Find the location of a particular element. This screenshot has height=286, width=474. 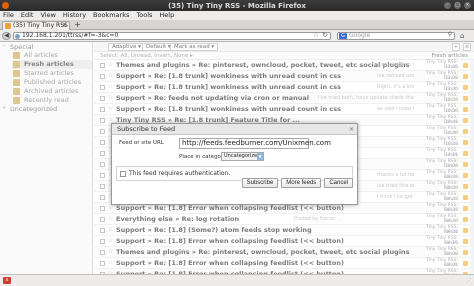

auth-checkbox-label: This feed requires authentication. is located at coordinates (180, 173).